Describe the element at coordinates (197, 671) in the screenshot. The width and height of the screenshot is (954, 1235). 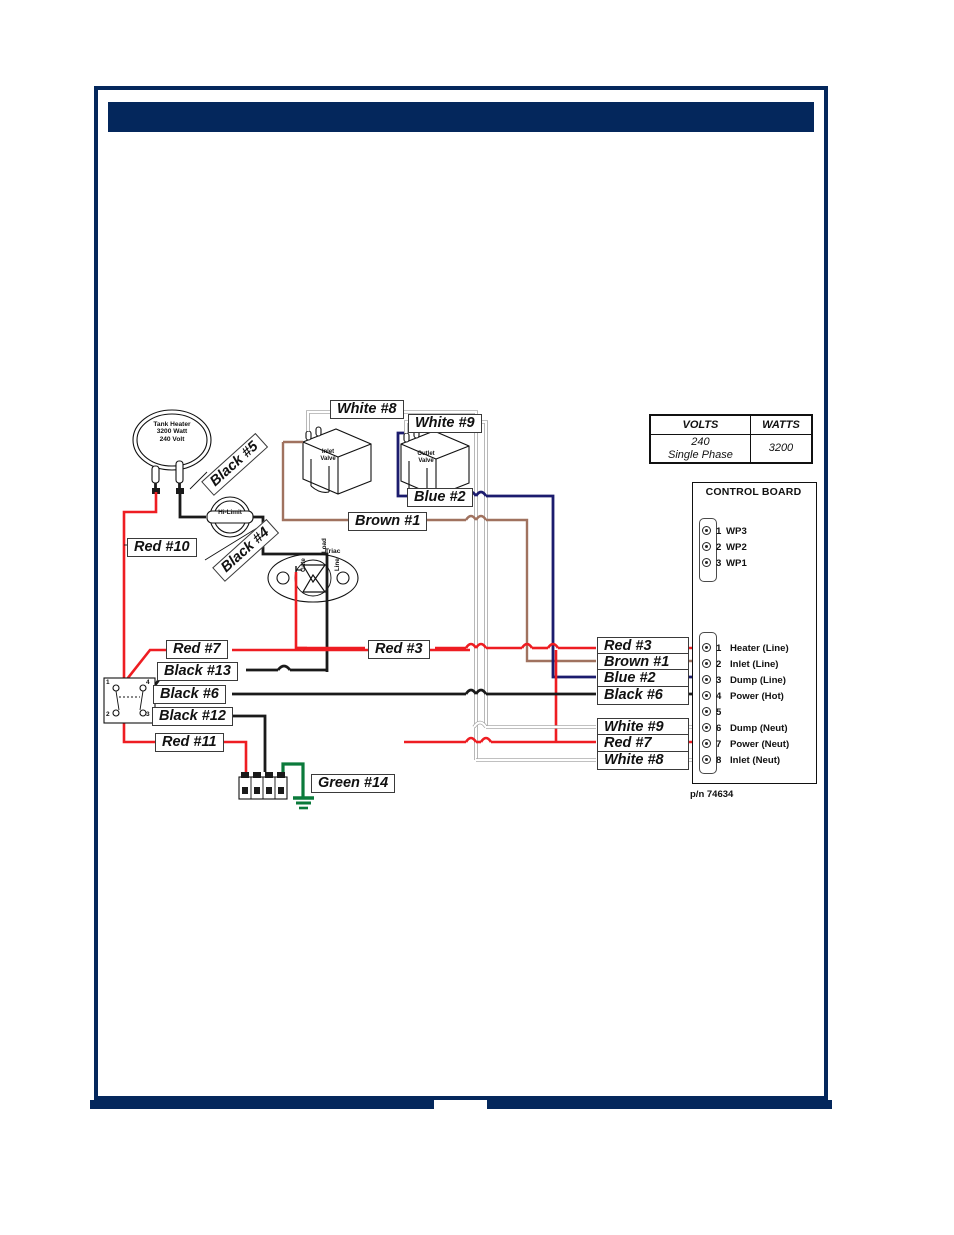
I see `wire-label-black-13-left: Black #13` at that location.